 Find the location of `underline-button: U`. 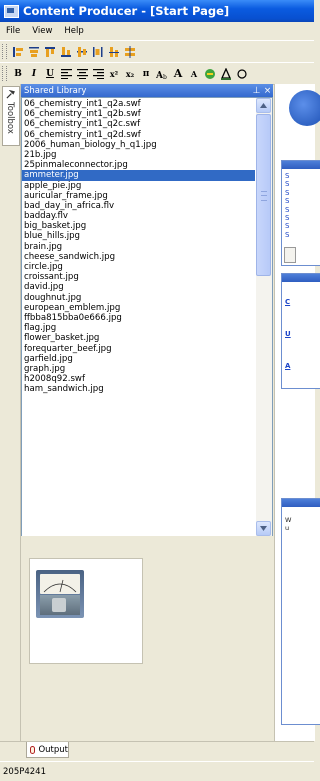

underline-button: U is located at coordinates (50, 73).